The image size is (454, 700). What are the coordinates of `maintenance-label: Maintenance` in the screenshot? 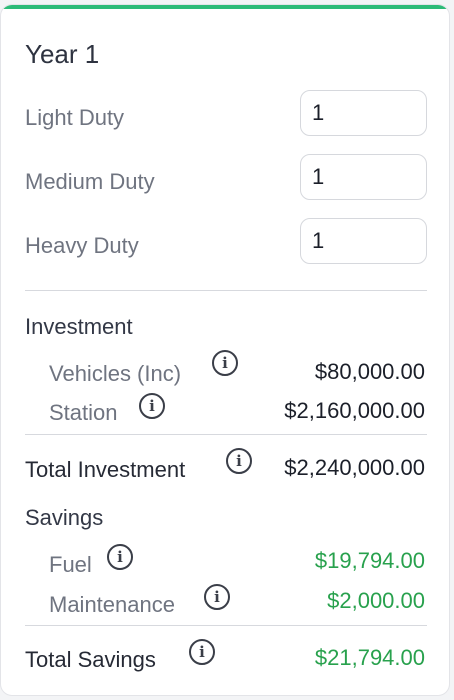 It's located at (112, 604).